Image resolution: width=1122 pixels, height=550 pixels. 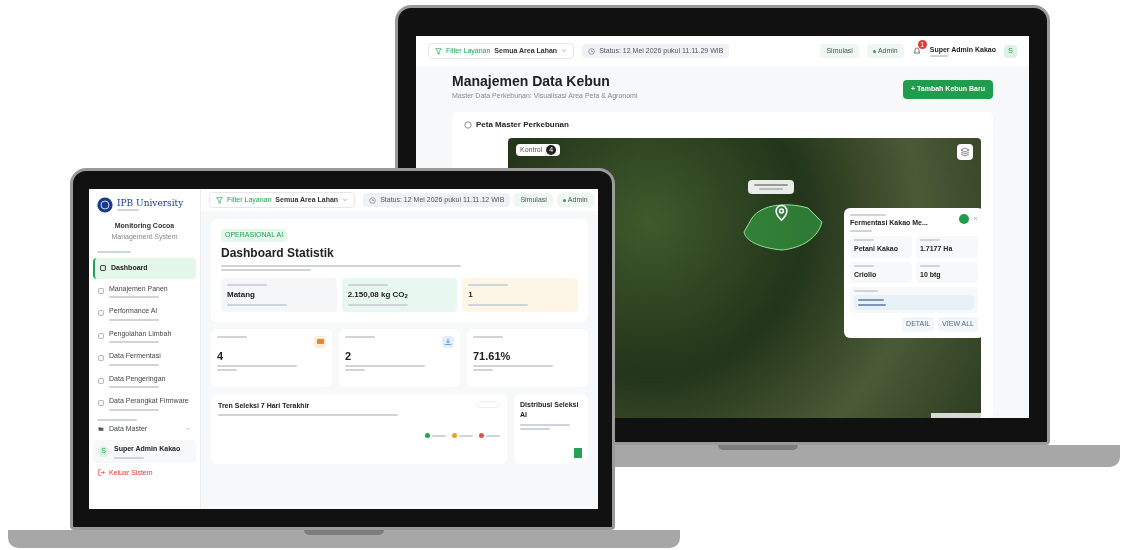 I want to click on logout-icon, so click(x=101, y=473).